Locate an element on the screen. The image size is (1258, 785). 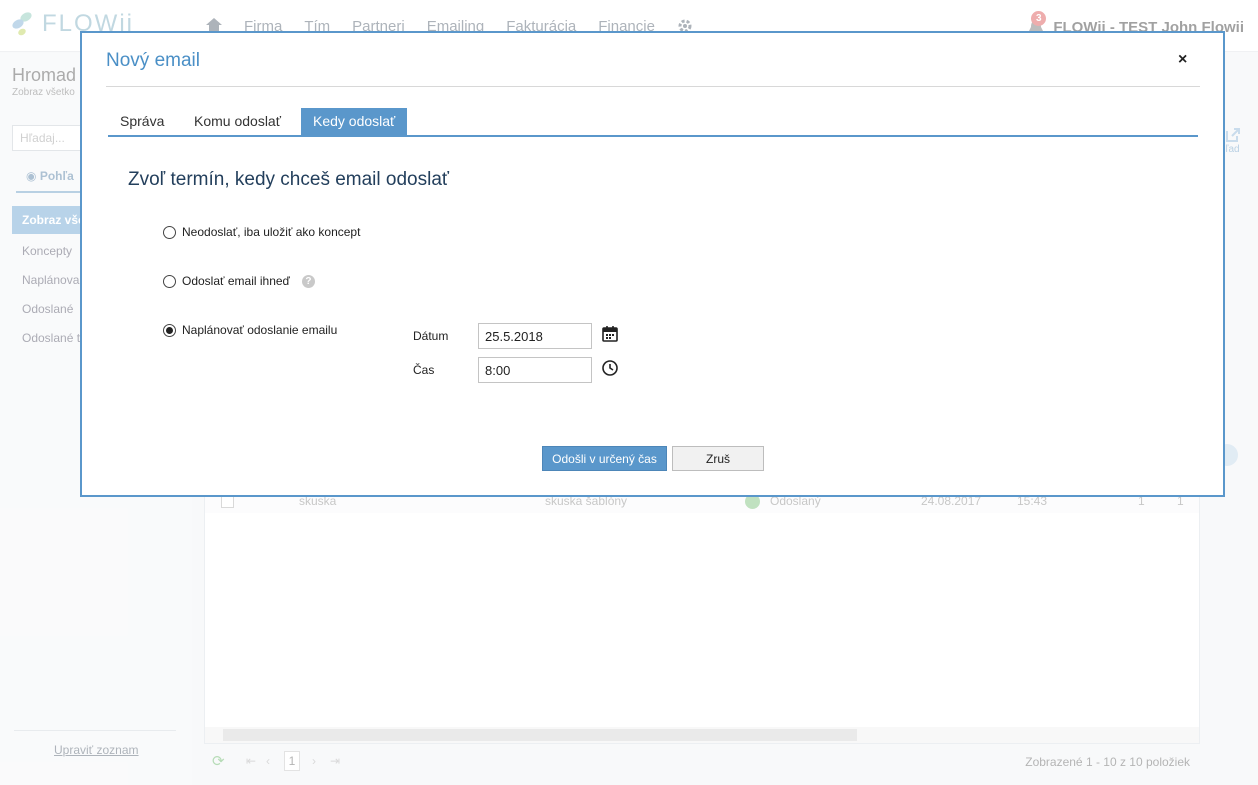
option-schedule: Naplánovať odoslanie emailu is located at coordinates (250, 330).